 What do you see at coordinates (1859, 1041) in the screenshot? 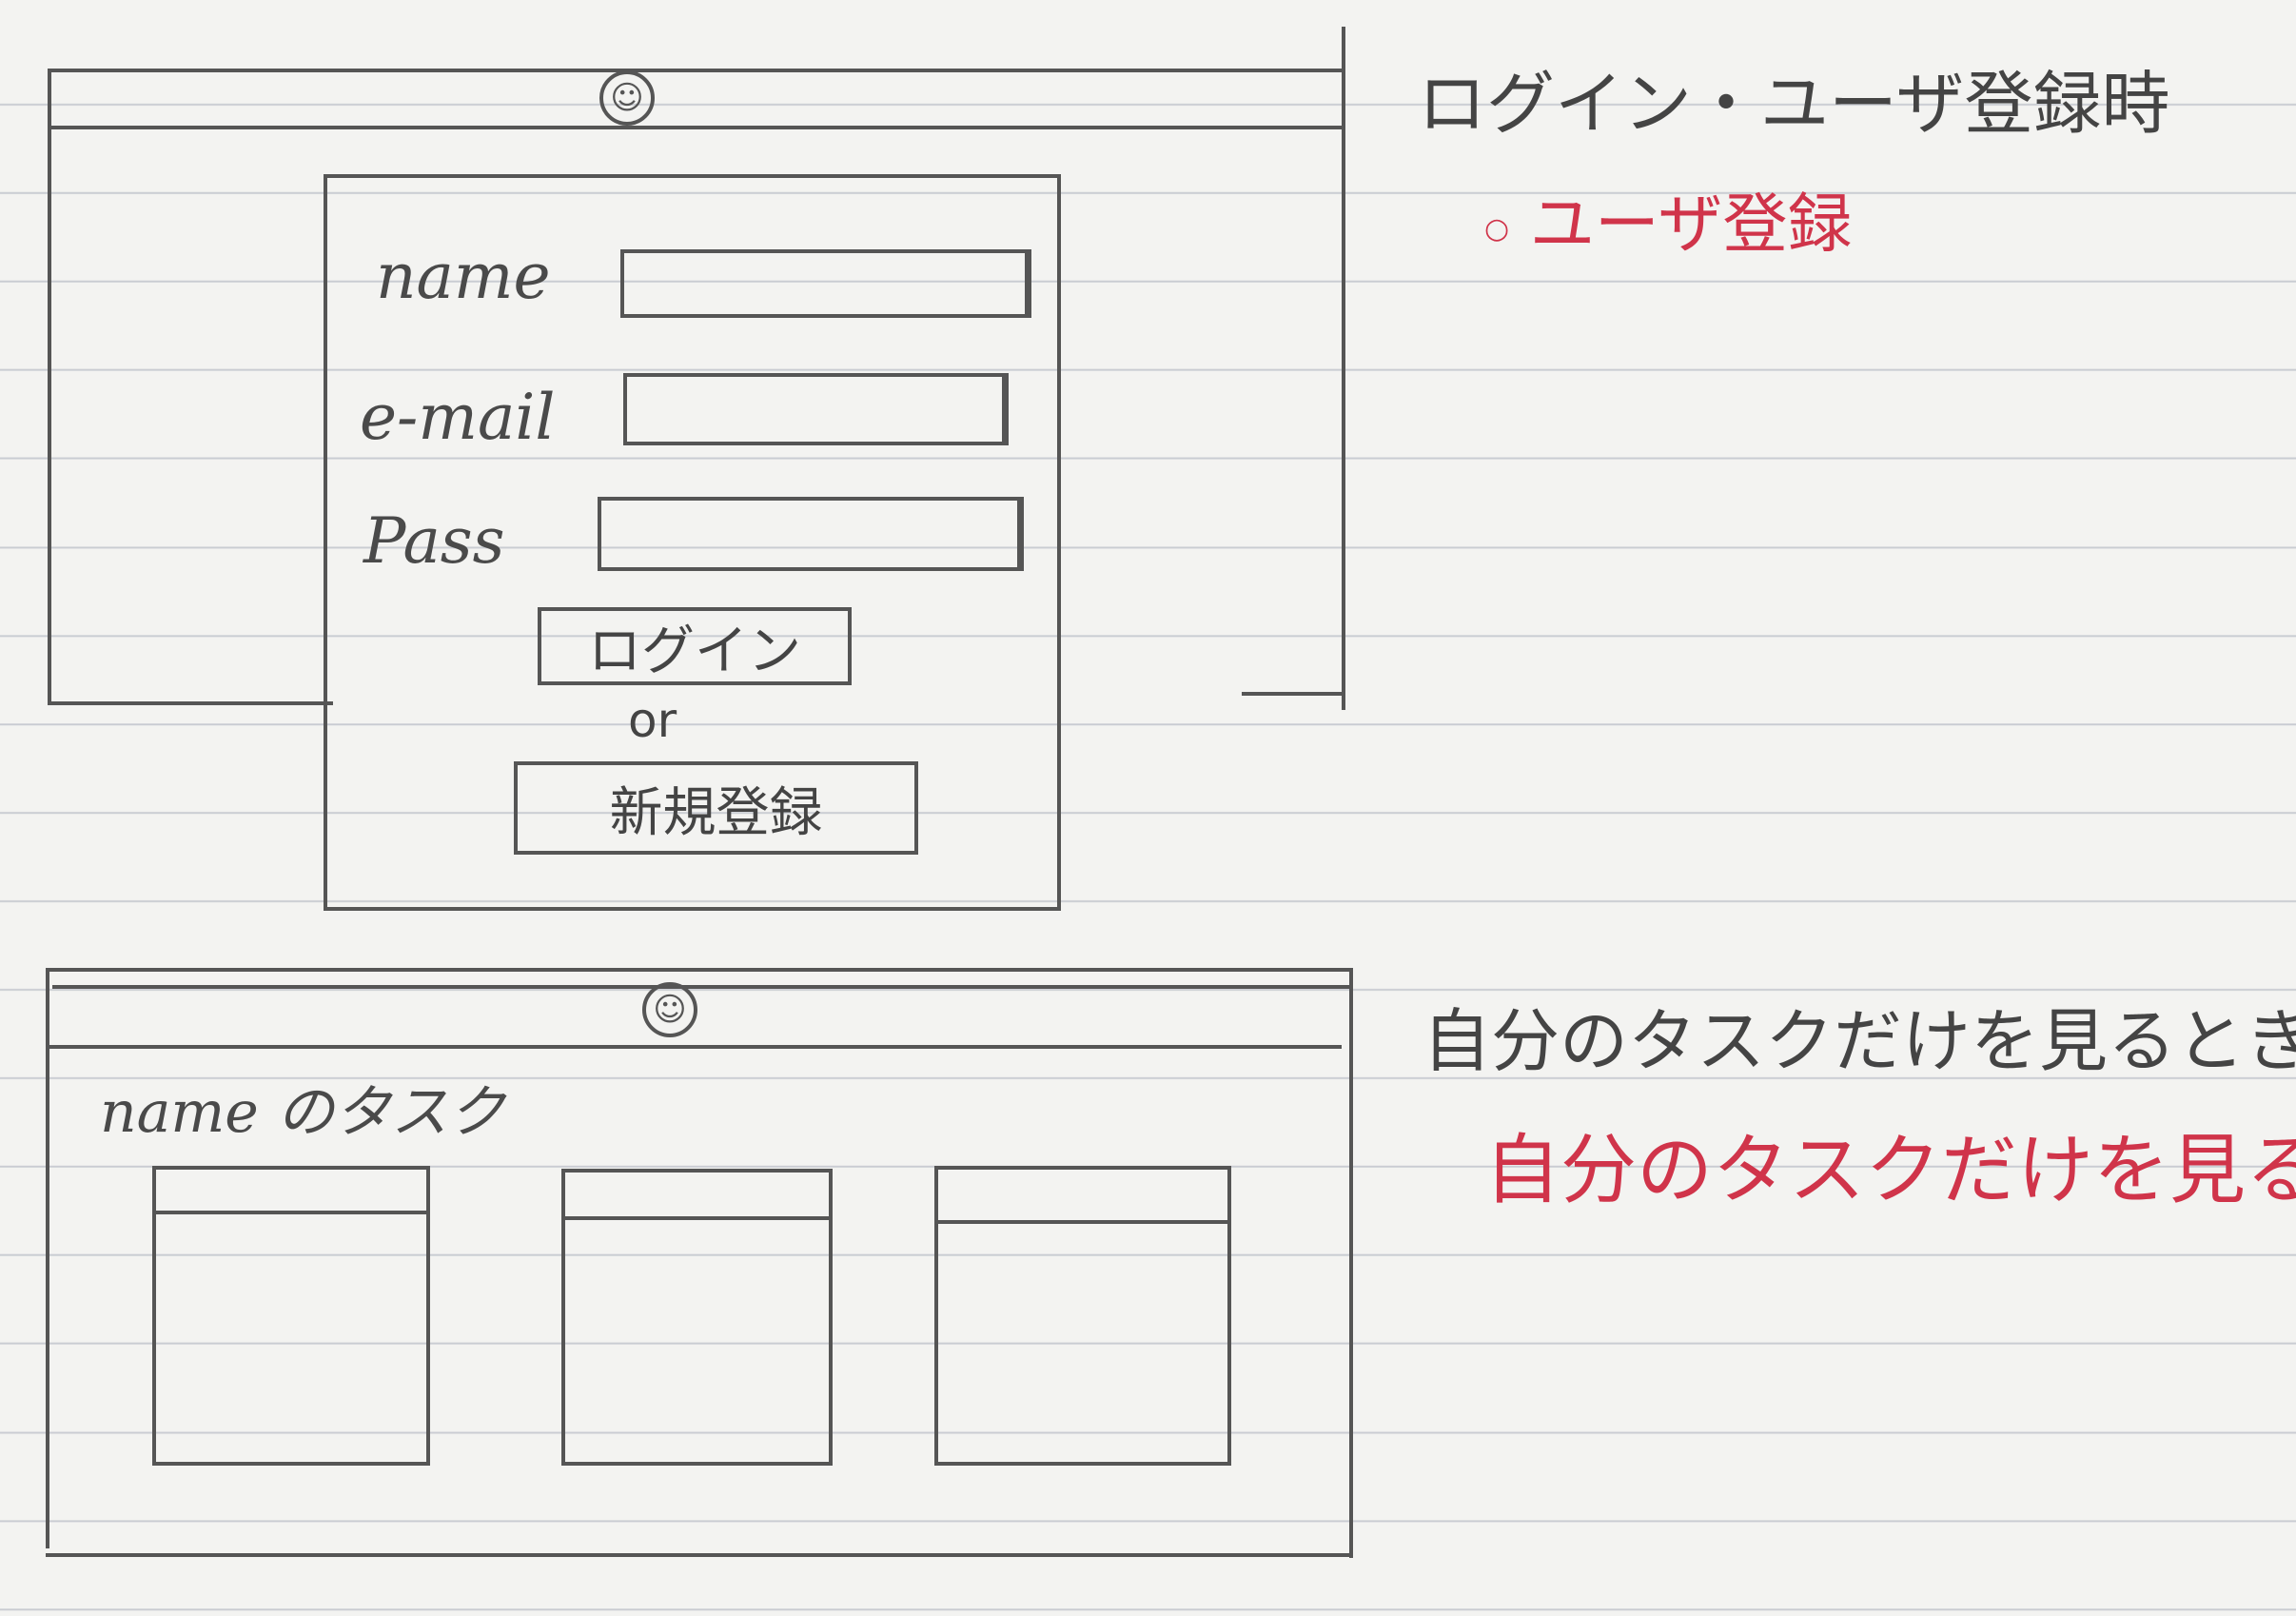
I see `my-tasks-note: 自分のタスクだけを見るとき` at bounding box center [1859, 1041].